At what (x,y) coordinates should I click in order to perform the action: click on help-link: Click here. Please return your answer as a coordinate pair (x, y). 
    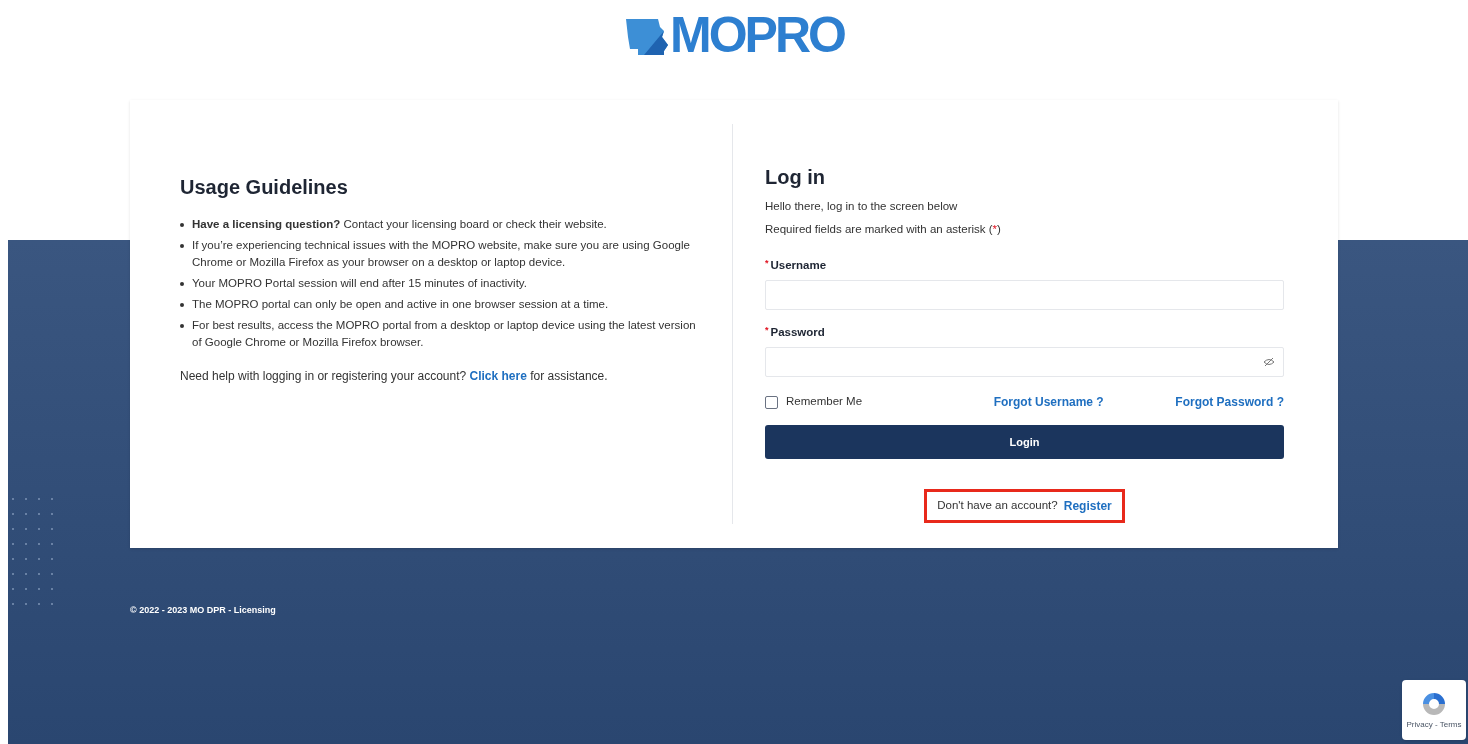
    Looking at the image, I should click on (498, 376).